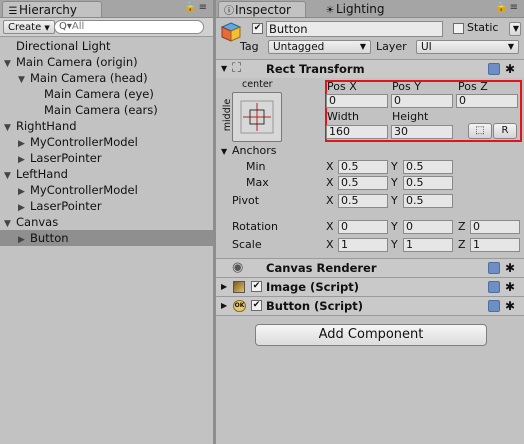 The image size is (524, 444). I want to click on pivot-label: Pivot, so click(246, 200).